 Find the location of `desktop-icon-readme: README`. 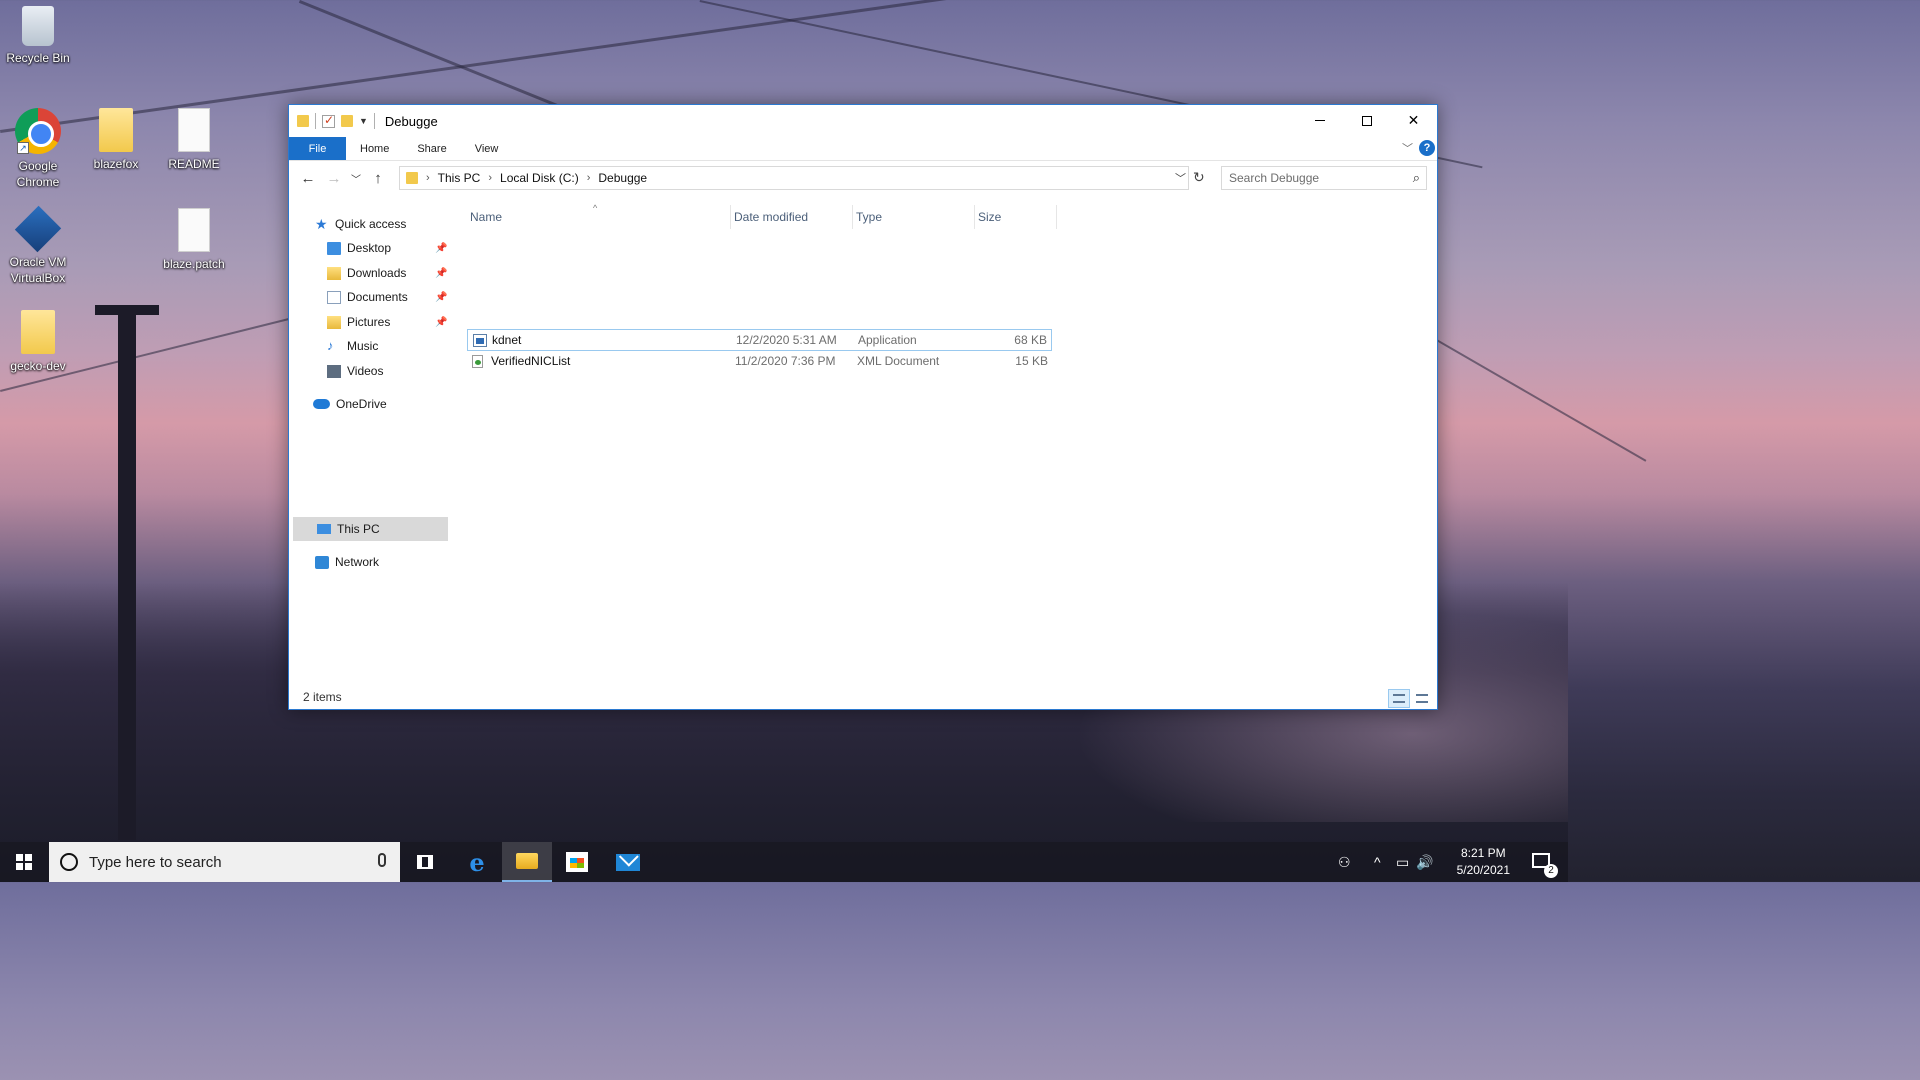

desktop-icon-readme: README is located at coordinates (194, 140).